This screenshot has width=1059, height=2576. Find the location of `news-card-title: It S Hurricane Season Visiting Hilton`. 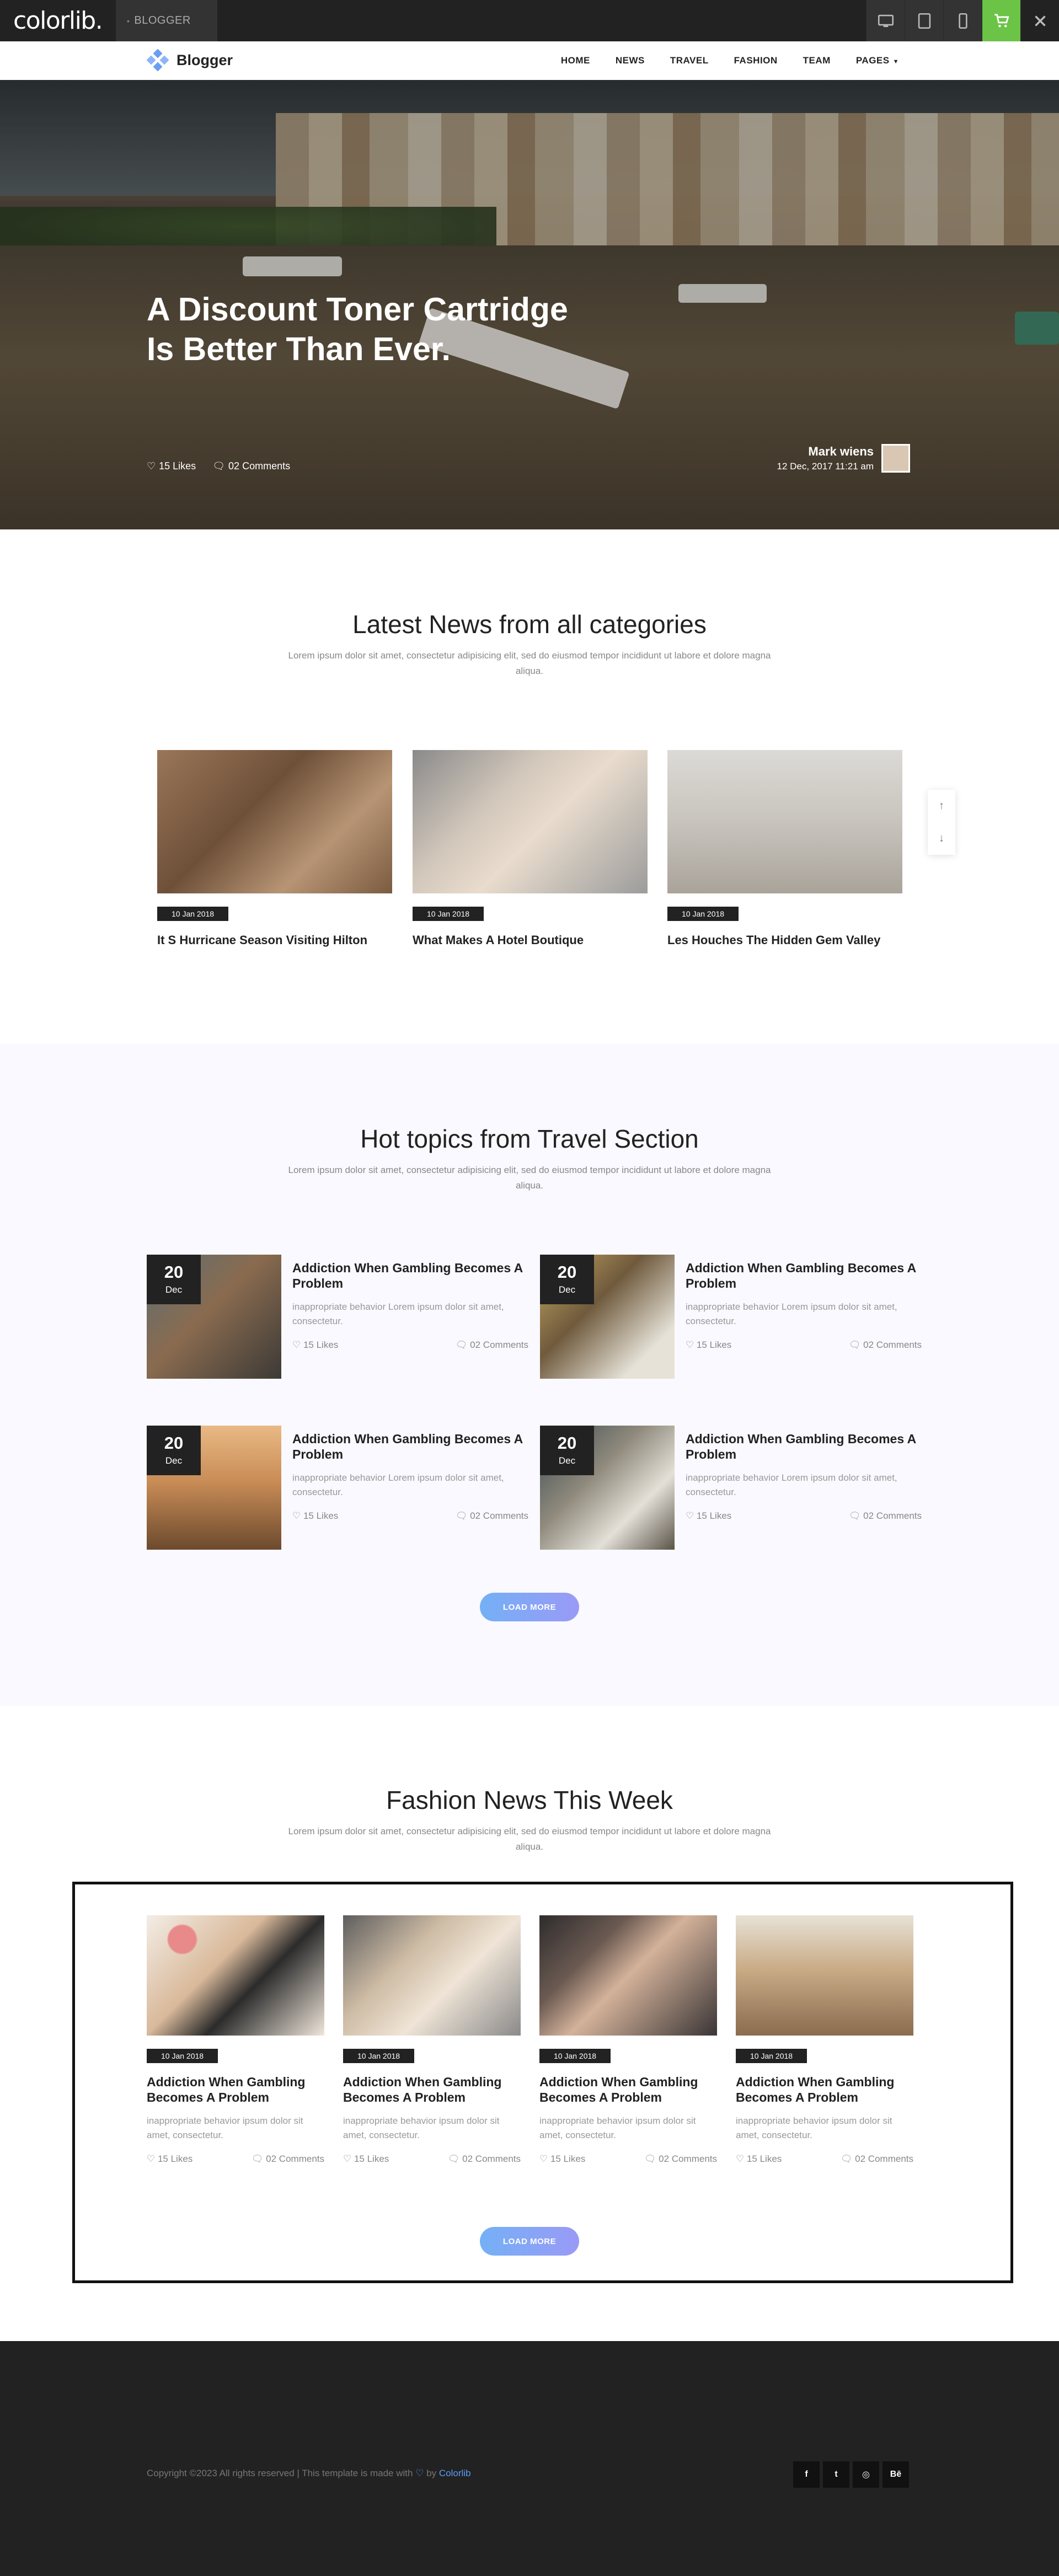

news-card-title: It S Hurricane Season Visiting Hilton is located at coordinates (274, 940).